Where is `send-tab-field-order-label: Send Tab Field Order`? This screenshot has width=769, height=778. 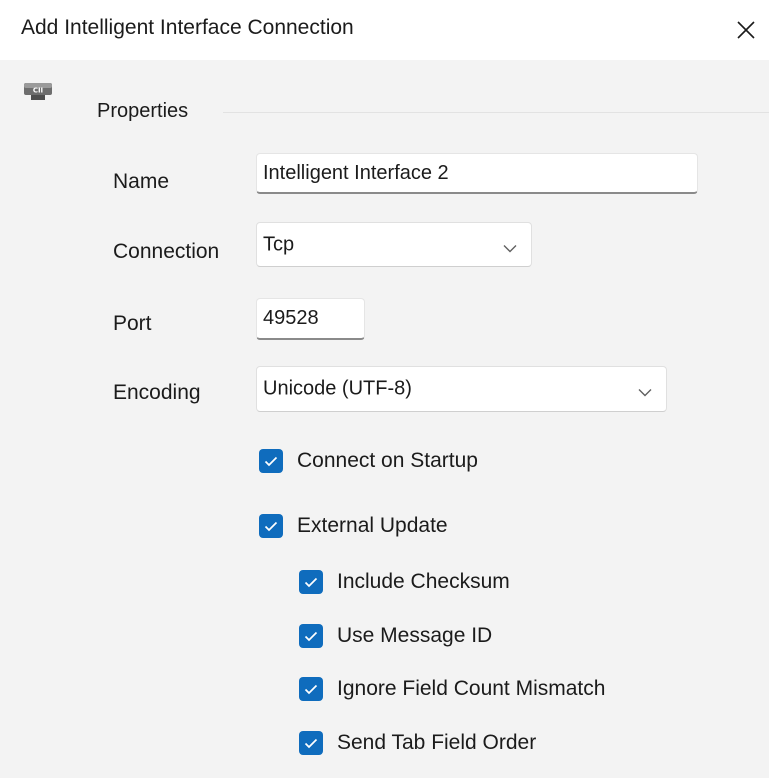 send-tab-field-order-label: Send Tab Field Order is located at coordinates (437, 742).